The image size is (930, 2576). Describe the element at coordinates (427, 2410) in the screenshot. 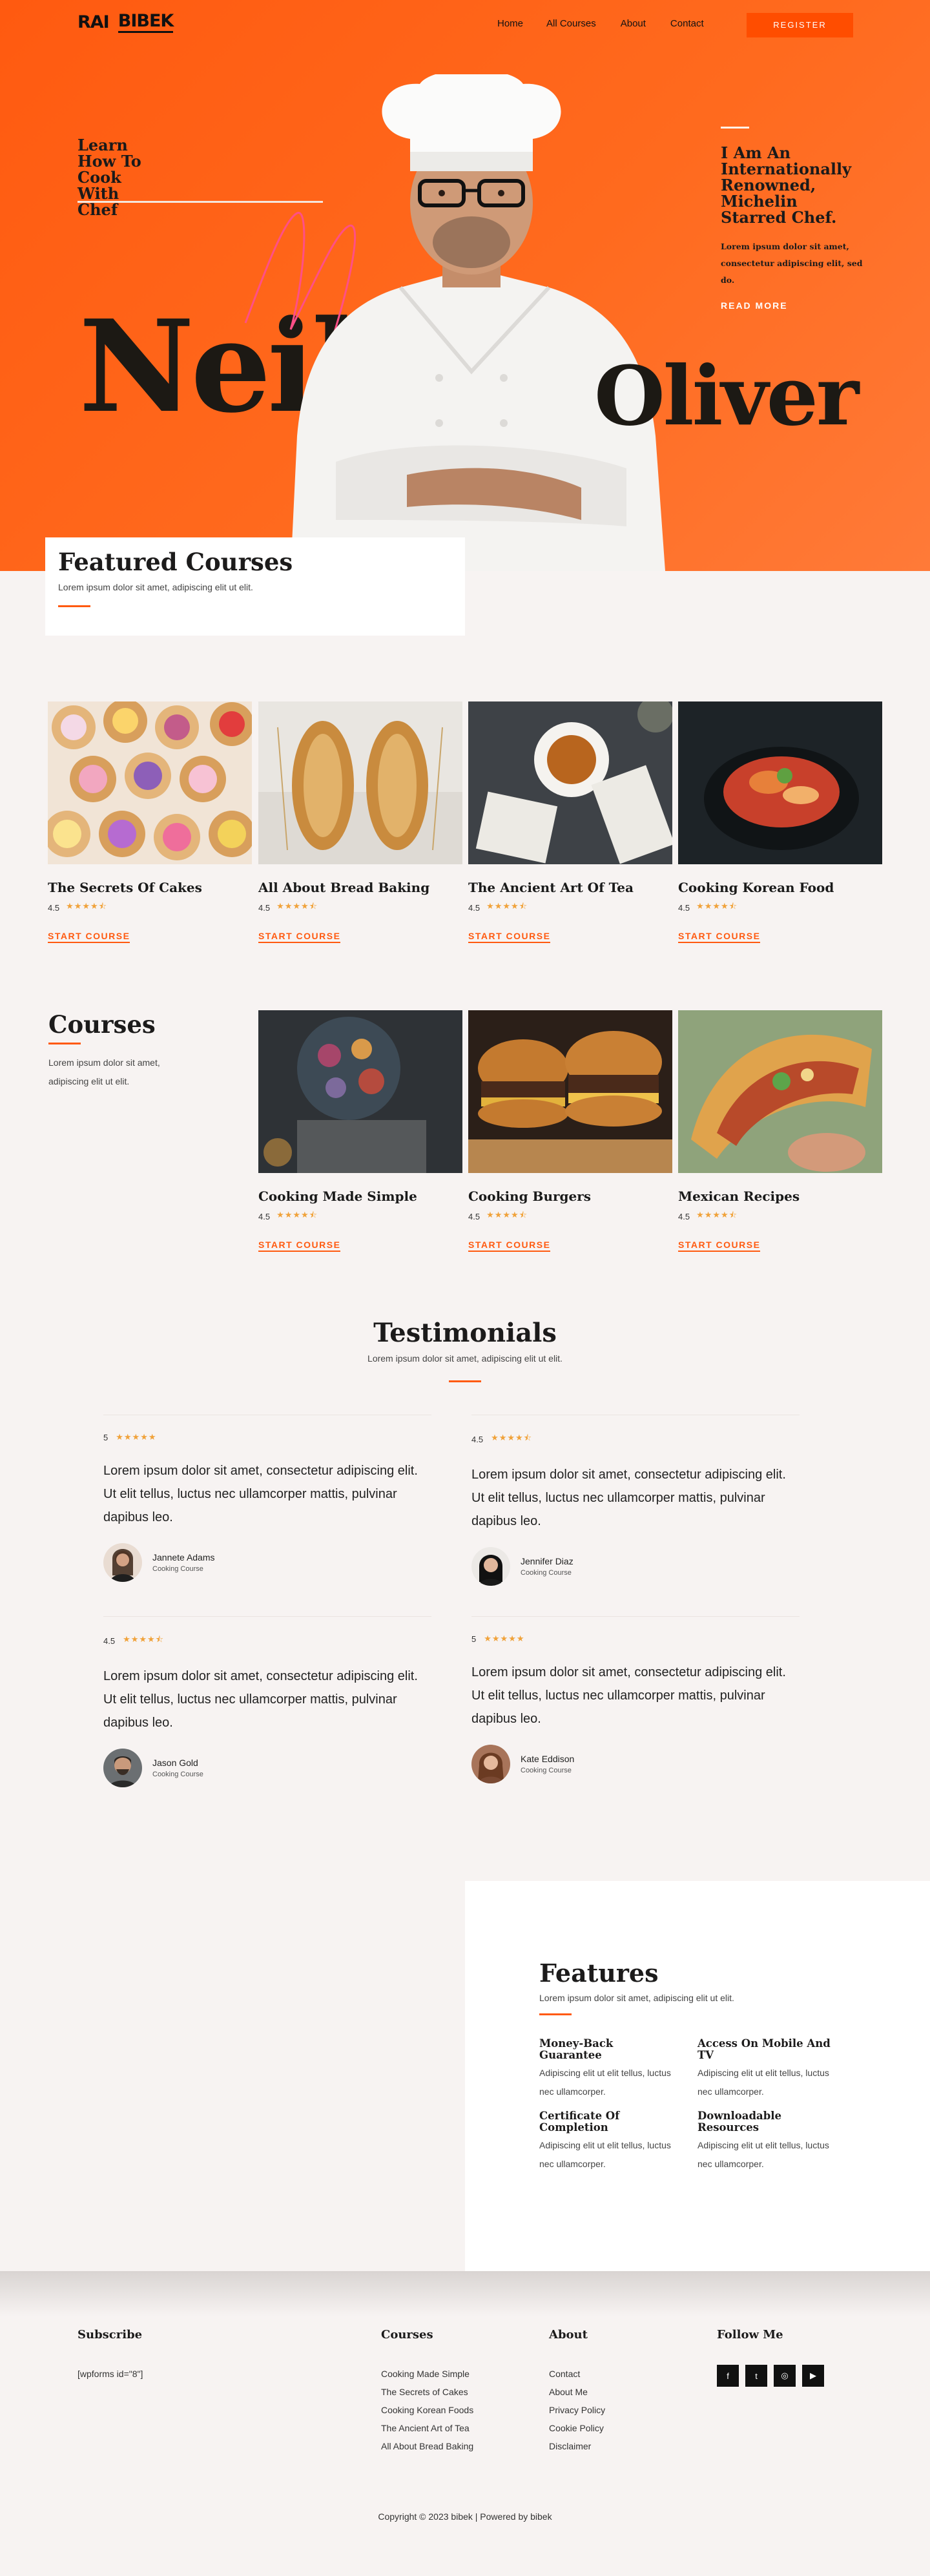

I see `footer-link: Cooking Korean Foods` at that location.